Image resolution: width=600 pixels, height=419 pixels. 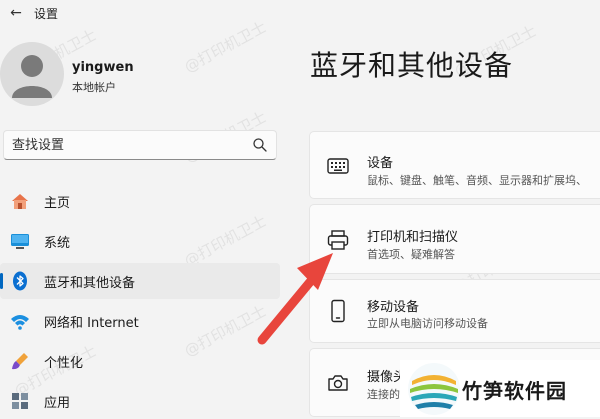 I want to click on logo-text: 竹笋软件园, so click(x=514, y=391).